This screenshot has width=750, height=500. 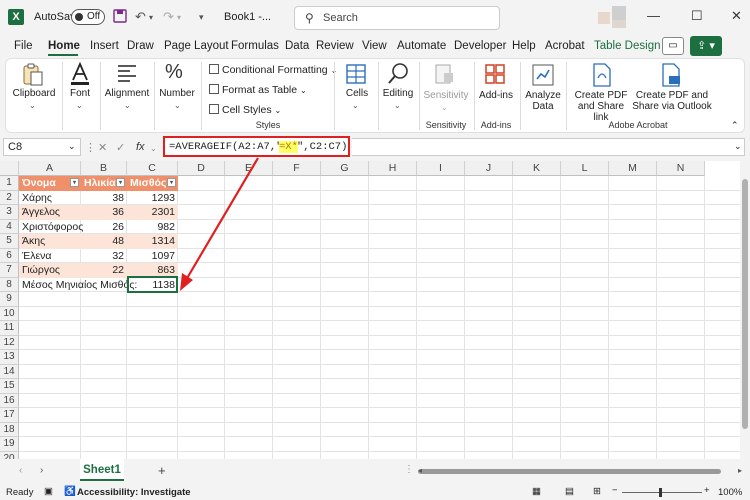 I want to click on formula-input: =AVERAGEIF(A2:A7," =X* ",C2:C7), so click(x=256, y=146).